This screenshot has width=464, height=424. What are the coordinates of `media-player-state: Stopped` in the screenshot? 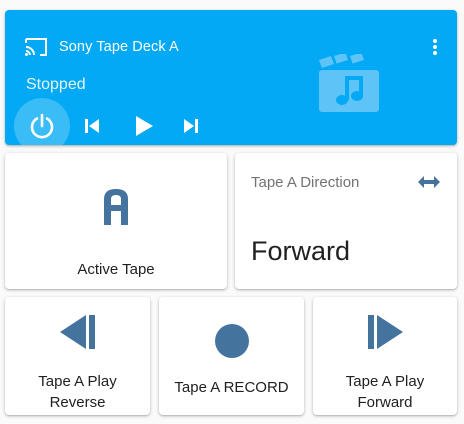 It's located at (56, 84).